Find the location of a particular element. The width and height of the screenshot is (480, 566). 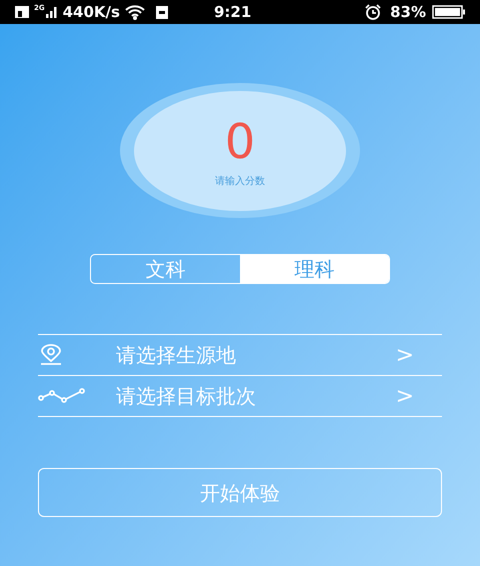

score-value: 0 is located at coordinates (240, 142).